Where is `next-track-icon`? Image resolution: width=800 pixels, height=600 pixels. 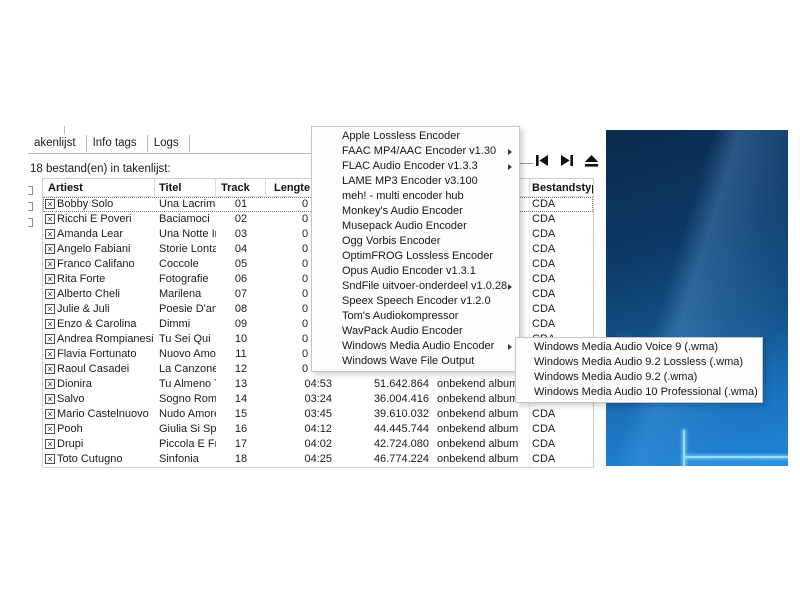
next-track-icon is located at coordinates (566, 160).